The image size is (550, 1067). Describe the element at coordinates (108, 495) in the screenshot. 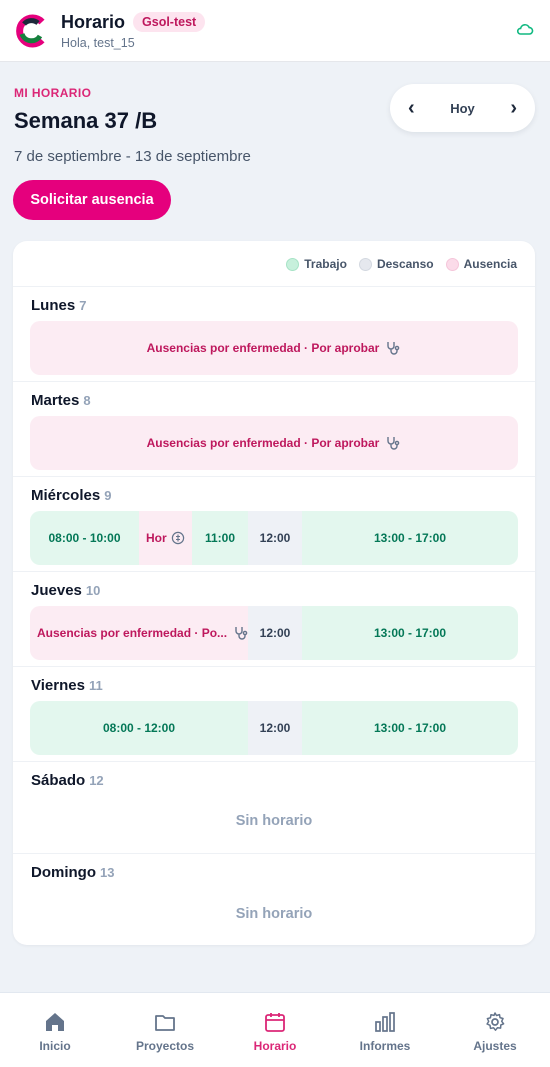

I see `day-number: 9` at that location.